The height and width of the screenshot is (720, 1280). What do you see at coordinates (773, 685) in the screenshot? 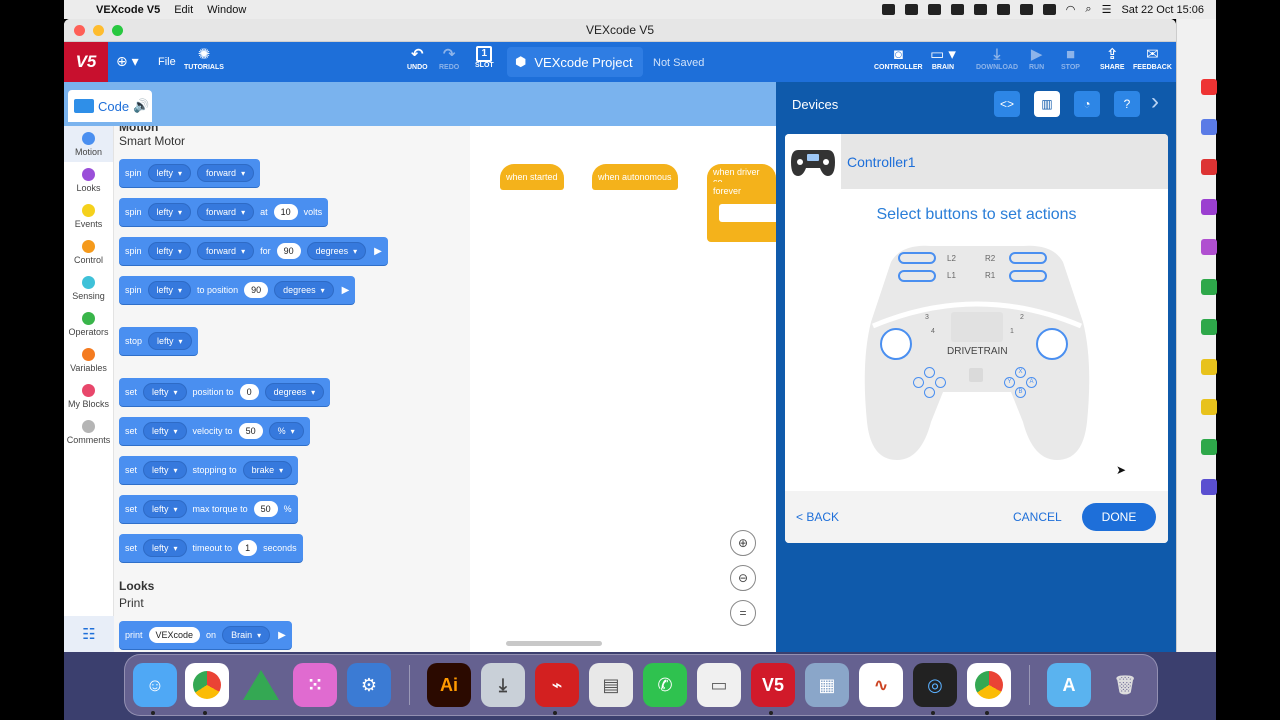
I see `vexcode-icon: V5` at bounding box center [773, 685].